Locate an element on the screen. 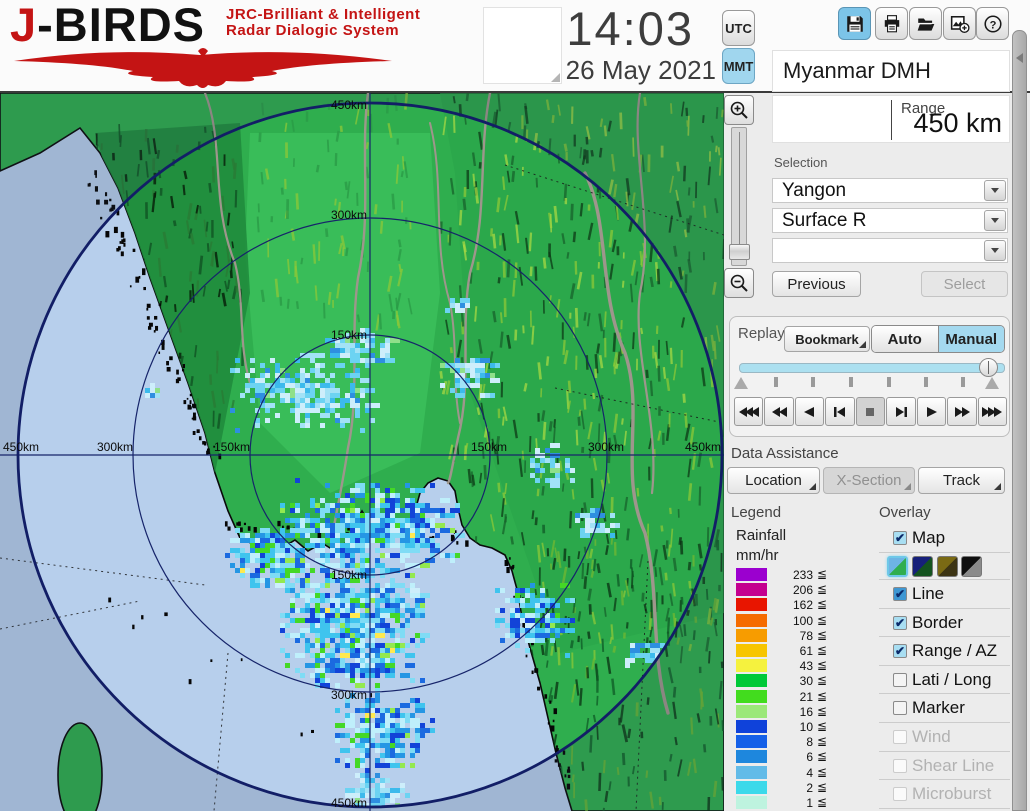 Image resolution: width=1030 pixels, height=811 pixels. legend-row: 2 ≦ is located at coordinates (786, 787).